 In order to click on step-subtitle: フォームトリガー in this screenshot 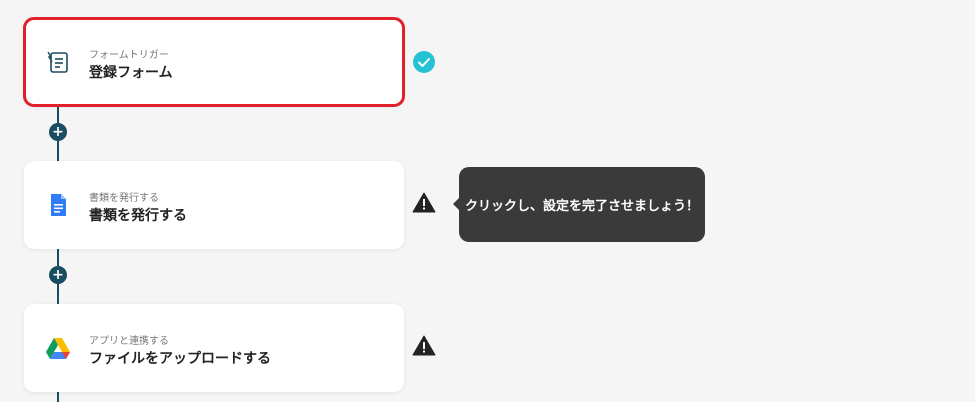, I will do `click(129, 55)`.